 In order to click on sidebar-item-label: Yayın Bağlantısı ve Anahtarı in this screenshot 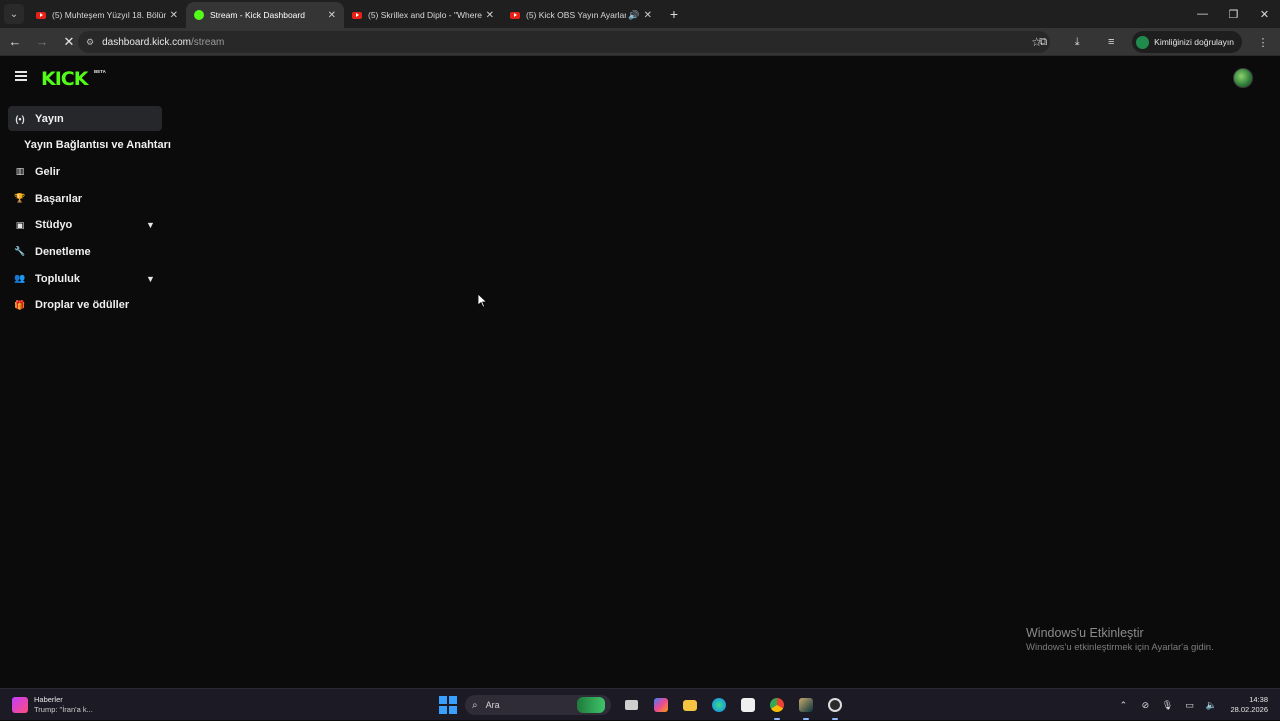, I will do `click(97, 145)`.